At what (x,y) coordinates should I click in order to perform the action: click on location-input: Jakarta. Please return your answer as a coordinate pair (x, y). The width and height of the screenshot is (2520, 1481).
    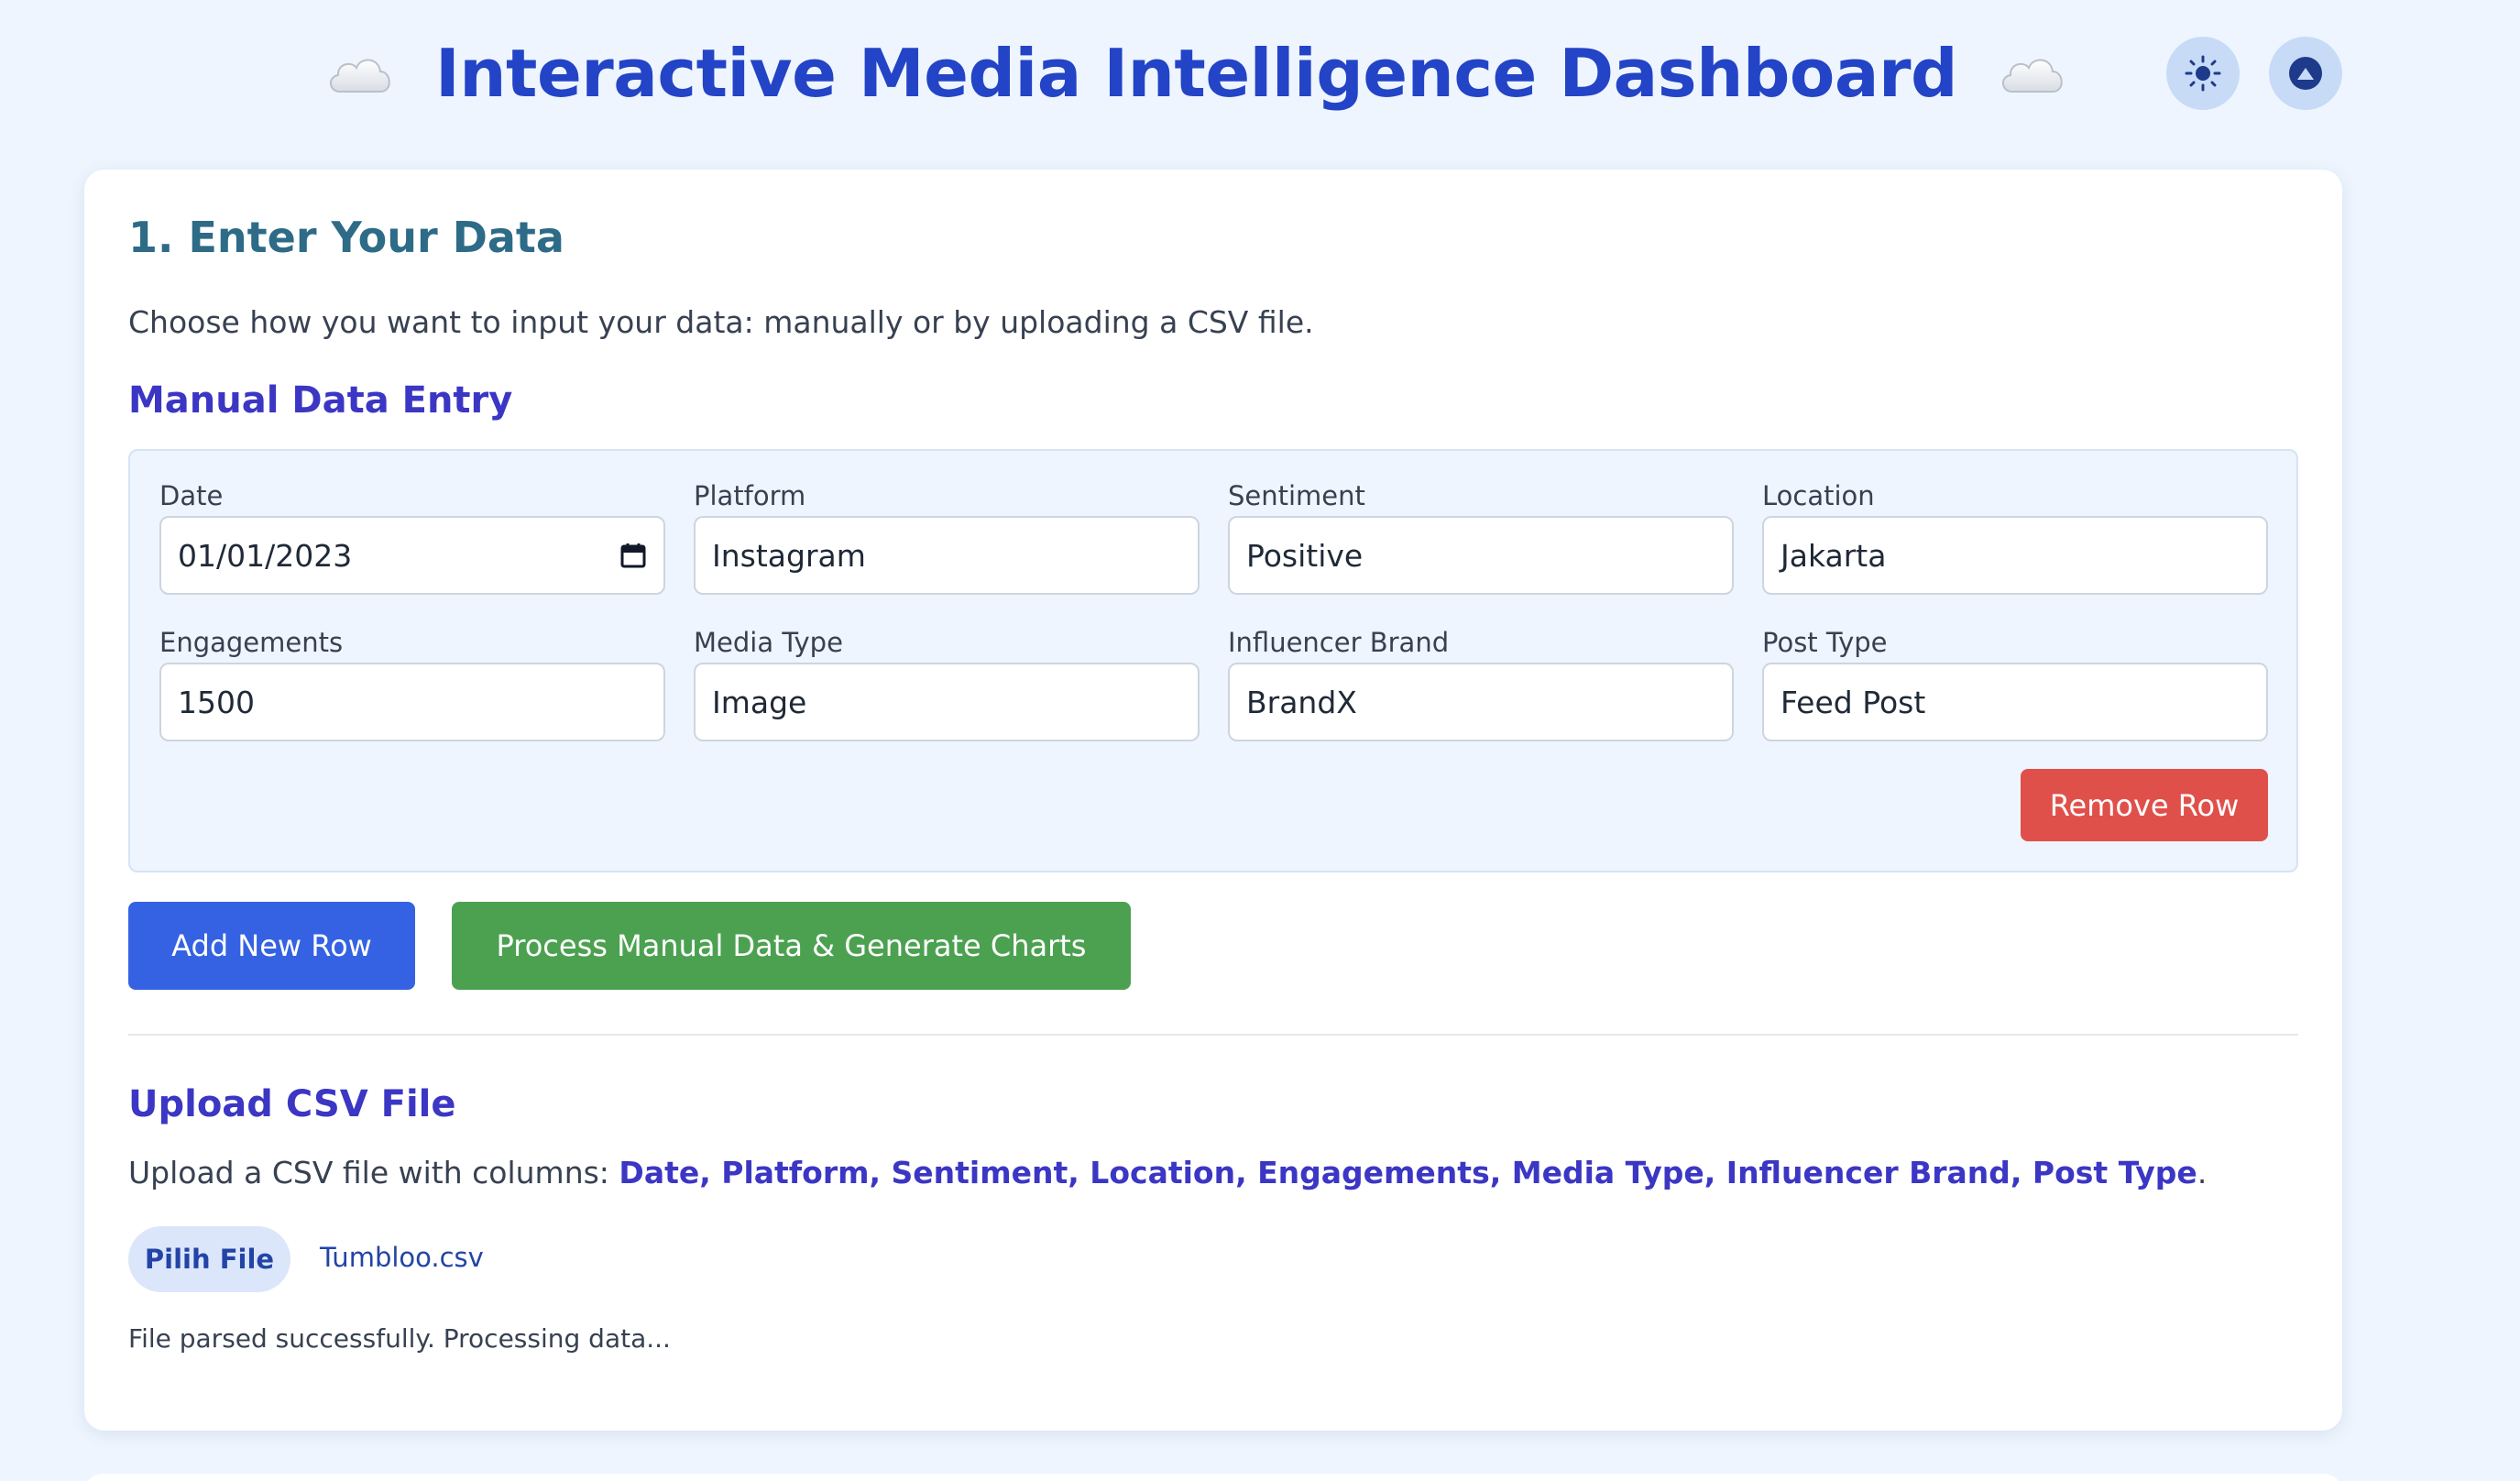
    Looking at the image, I should click on (2015, 555).